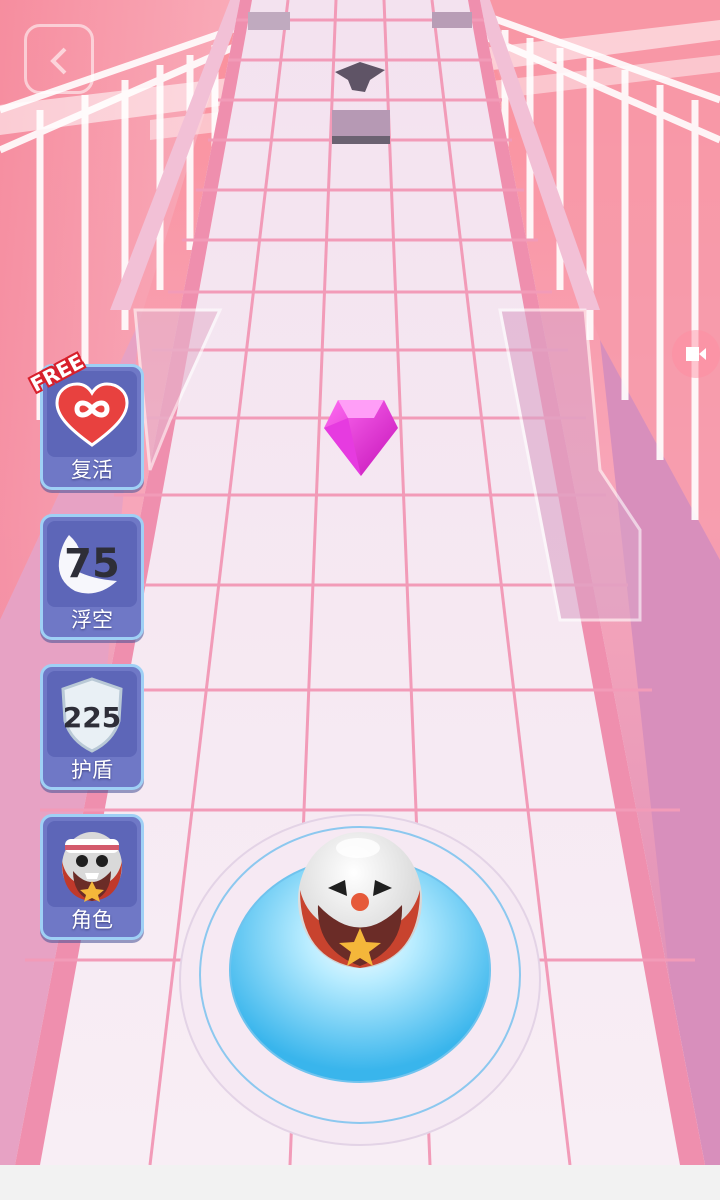 The image size is (720, 1200). What do you see at coordinates (92, 717) in the screenshot?
I see `shield-count: 225` at bounding box center [92, 717].